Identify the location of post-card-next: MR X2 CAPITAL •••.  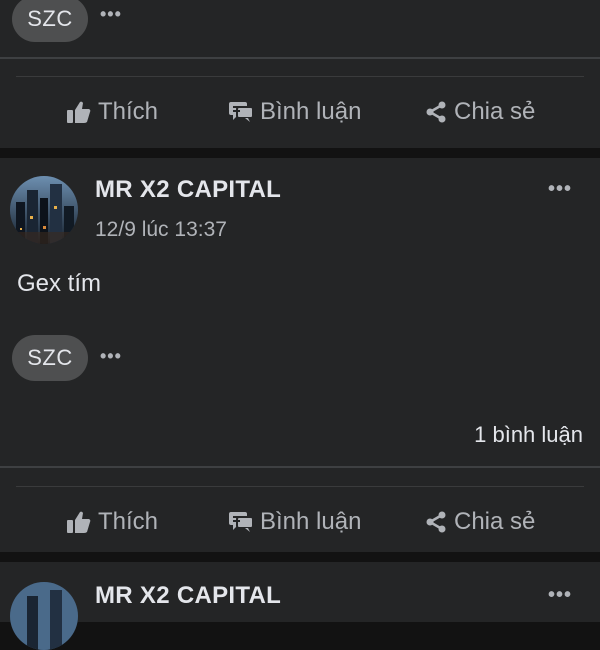
(300, 606).